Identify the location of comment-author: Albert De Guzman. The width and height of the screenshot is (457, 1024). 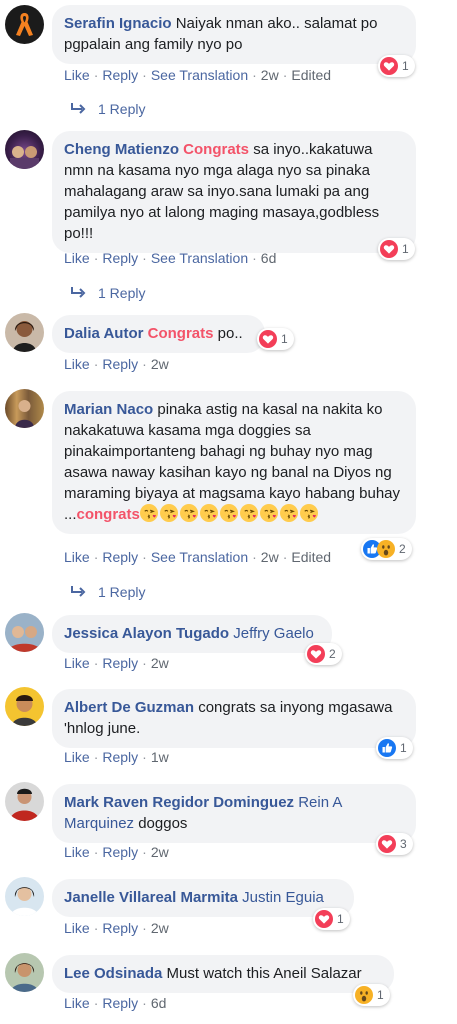
(129, 707).